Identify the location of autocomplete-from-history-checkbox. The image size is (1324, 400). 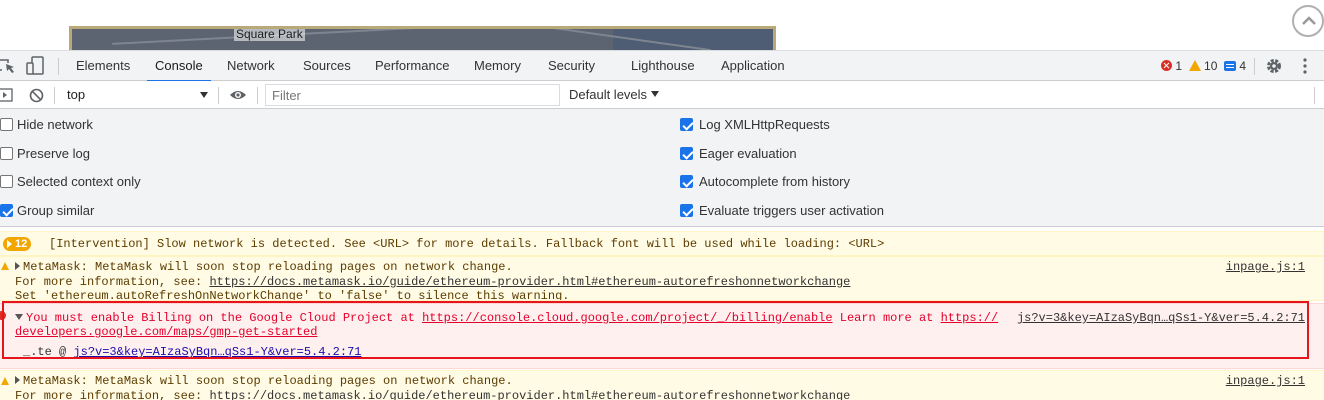
(686, 181).